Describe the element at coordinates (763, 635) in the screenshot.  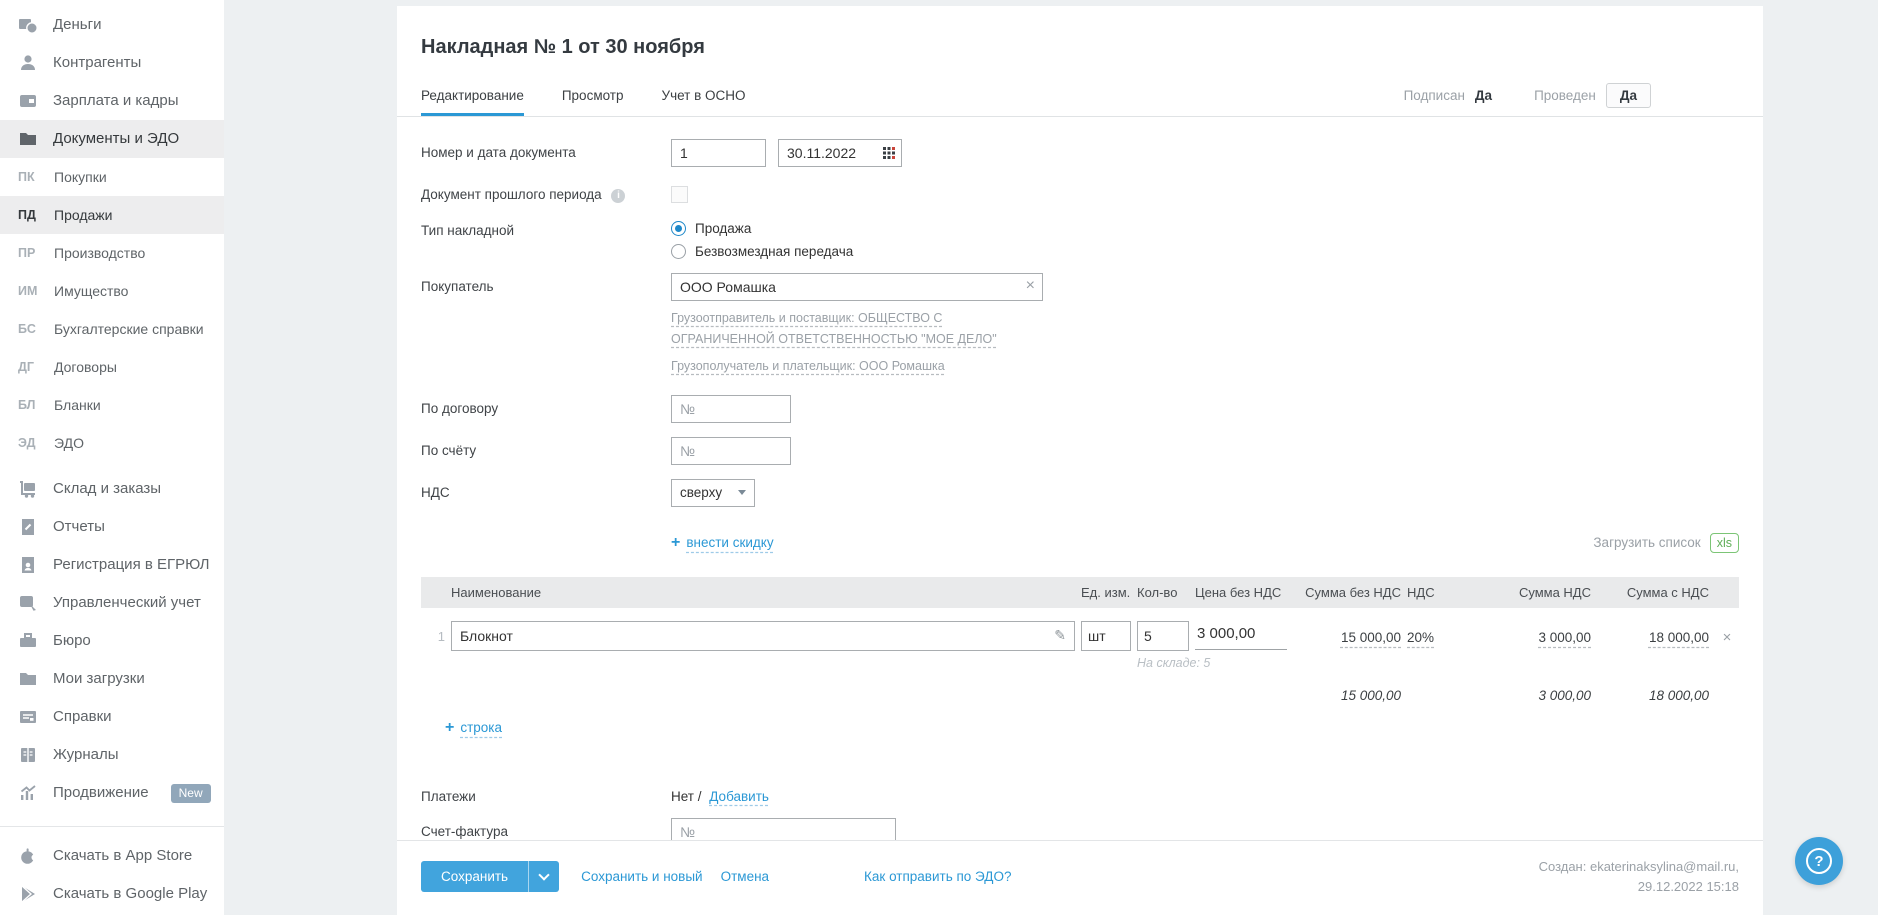
I see `item-name-input` at that location.